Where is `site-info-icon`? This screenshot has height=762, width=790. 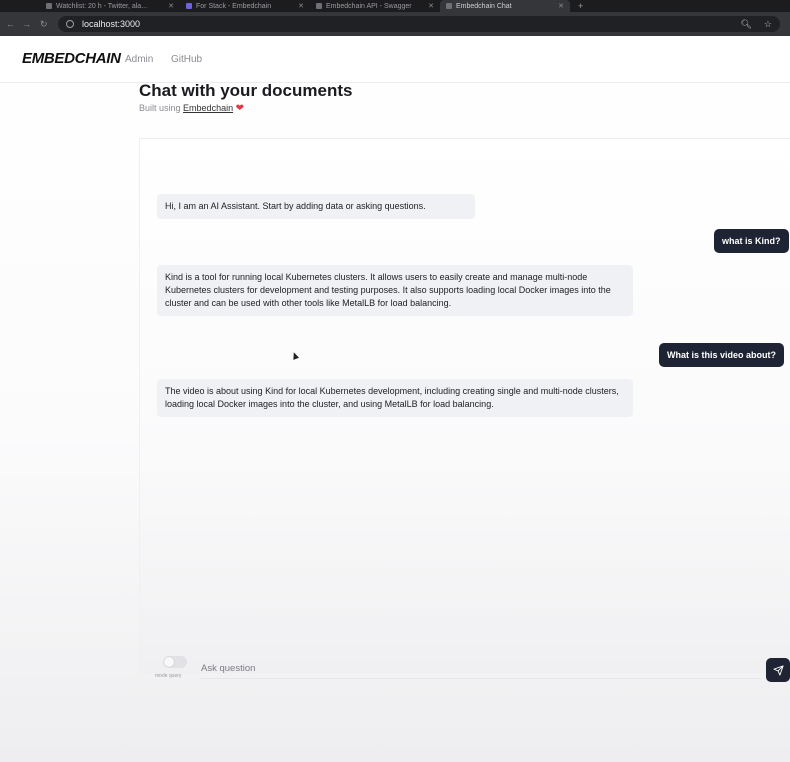
site-info-icon is located at coordinates (70, 24).